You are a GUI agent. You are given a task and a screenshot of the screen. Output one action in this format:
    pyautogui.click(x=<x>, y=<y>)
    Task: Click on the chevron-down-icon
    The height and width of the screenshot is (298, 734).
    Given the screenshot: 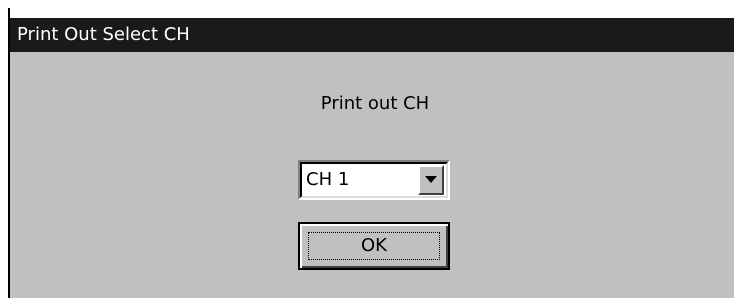 What is the action you would take?
    pyautogui.click(x=431, y=179)
    